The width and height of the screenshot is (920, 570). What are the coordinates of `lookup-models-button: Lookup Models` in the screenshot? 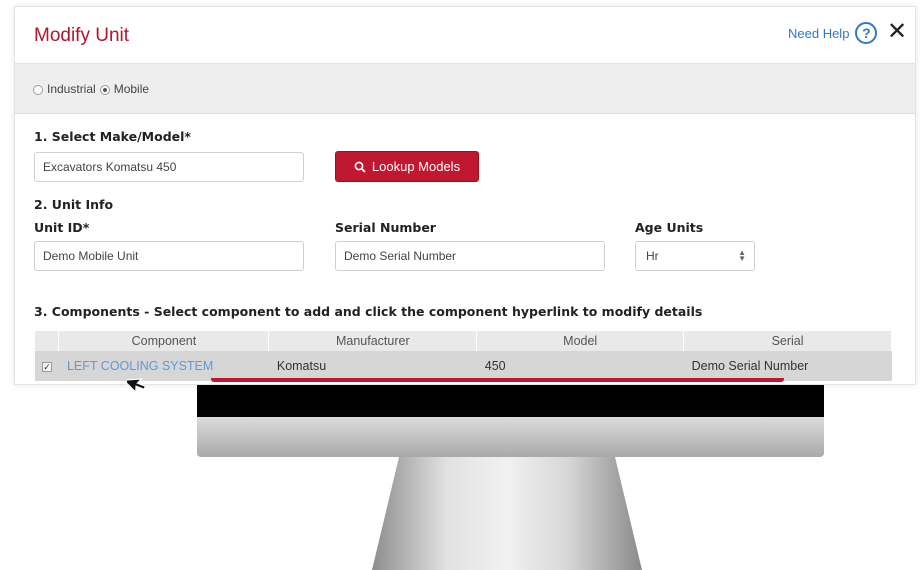 It's located at (407, 166).